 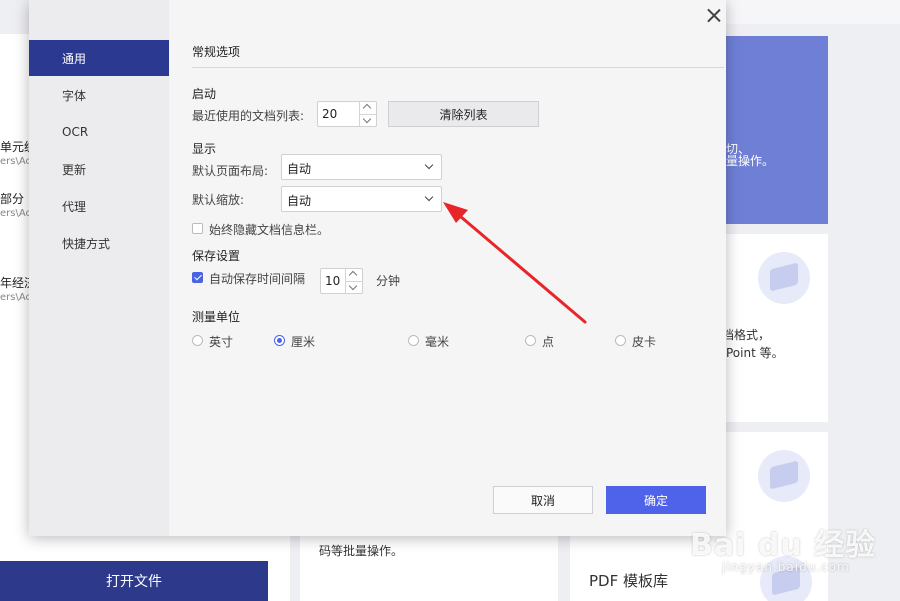 I want to click on unit-point-label: 点, so click(x=548, y=341).